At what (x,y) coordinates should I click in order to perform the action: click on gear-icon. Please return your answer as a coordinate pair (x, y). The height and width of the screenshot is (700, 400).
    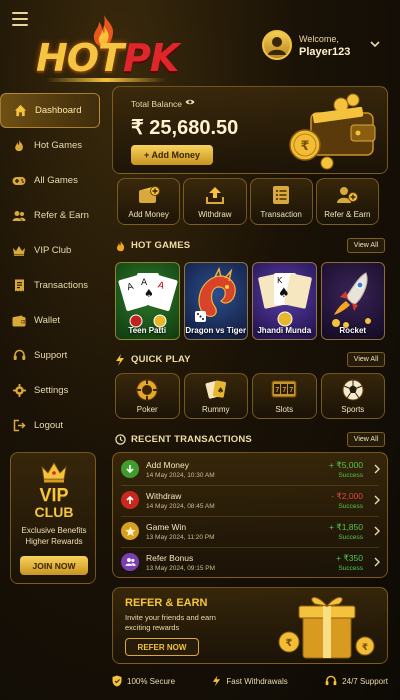
    Looking at the image, I should click on (19, 391).